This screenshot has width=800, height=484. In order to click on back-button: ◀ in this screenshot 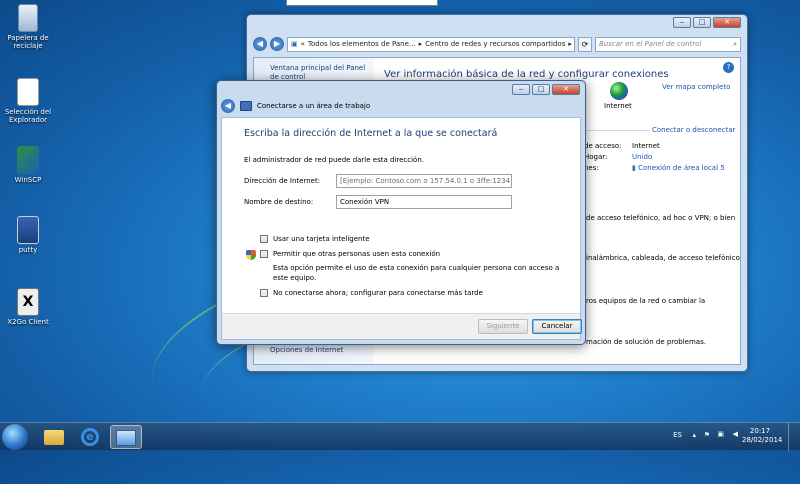, I will do `click(260, 44)`.